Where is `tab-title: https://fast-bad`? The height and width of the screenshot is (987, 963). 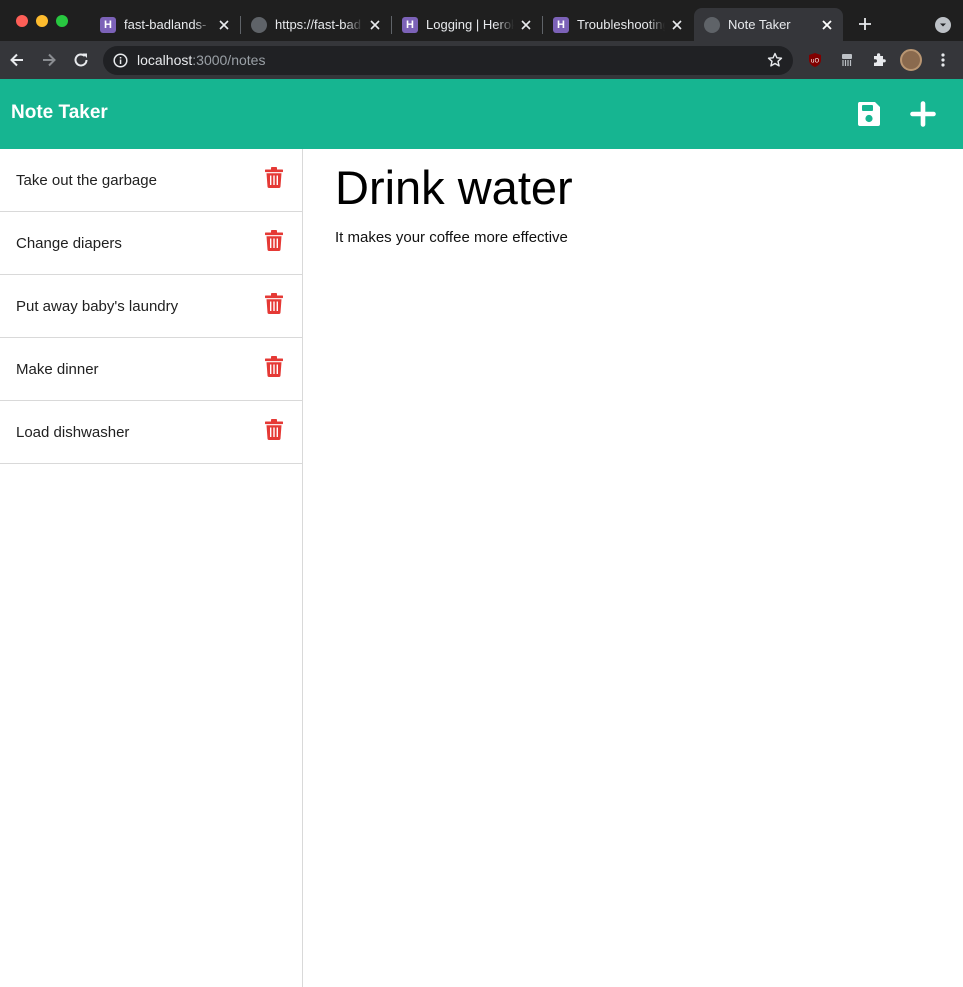 tab-title: https://fast-bad is located at coordinates (318, 24).